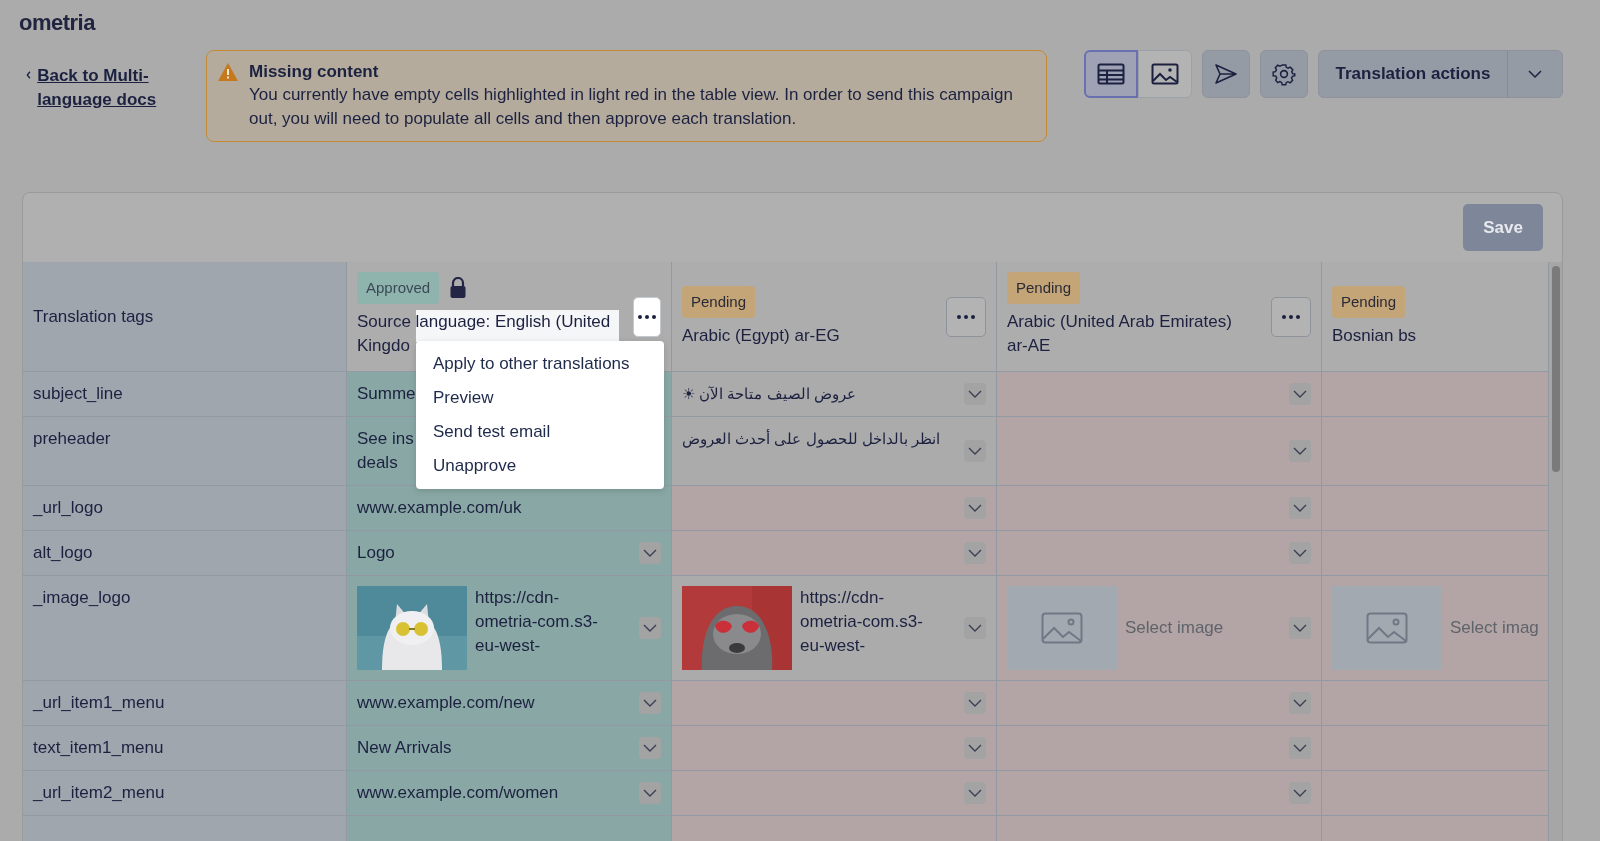 The width and height of the screenshot is (1600, 841). What do you see at coordinates (78, 394) in the screenshot?
I see `tag-name: subject_line` at bounding box center [78, 394].